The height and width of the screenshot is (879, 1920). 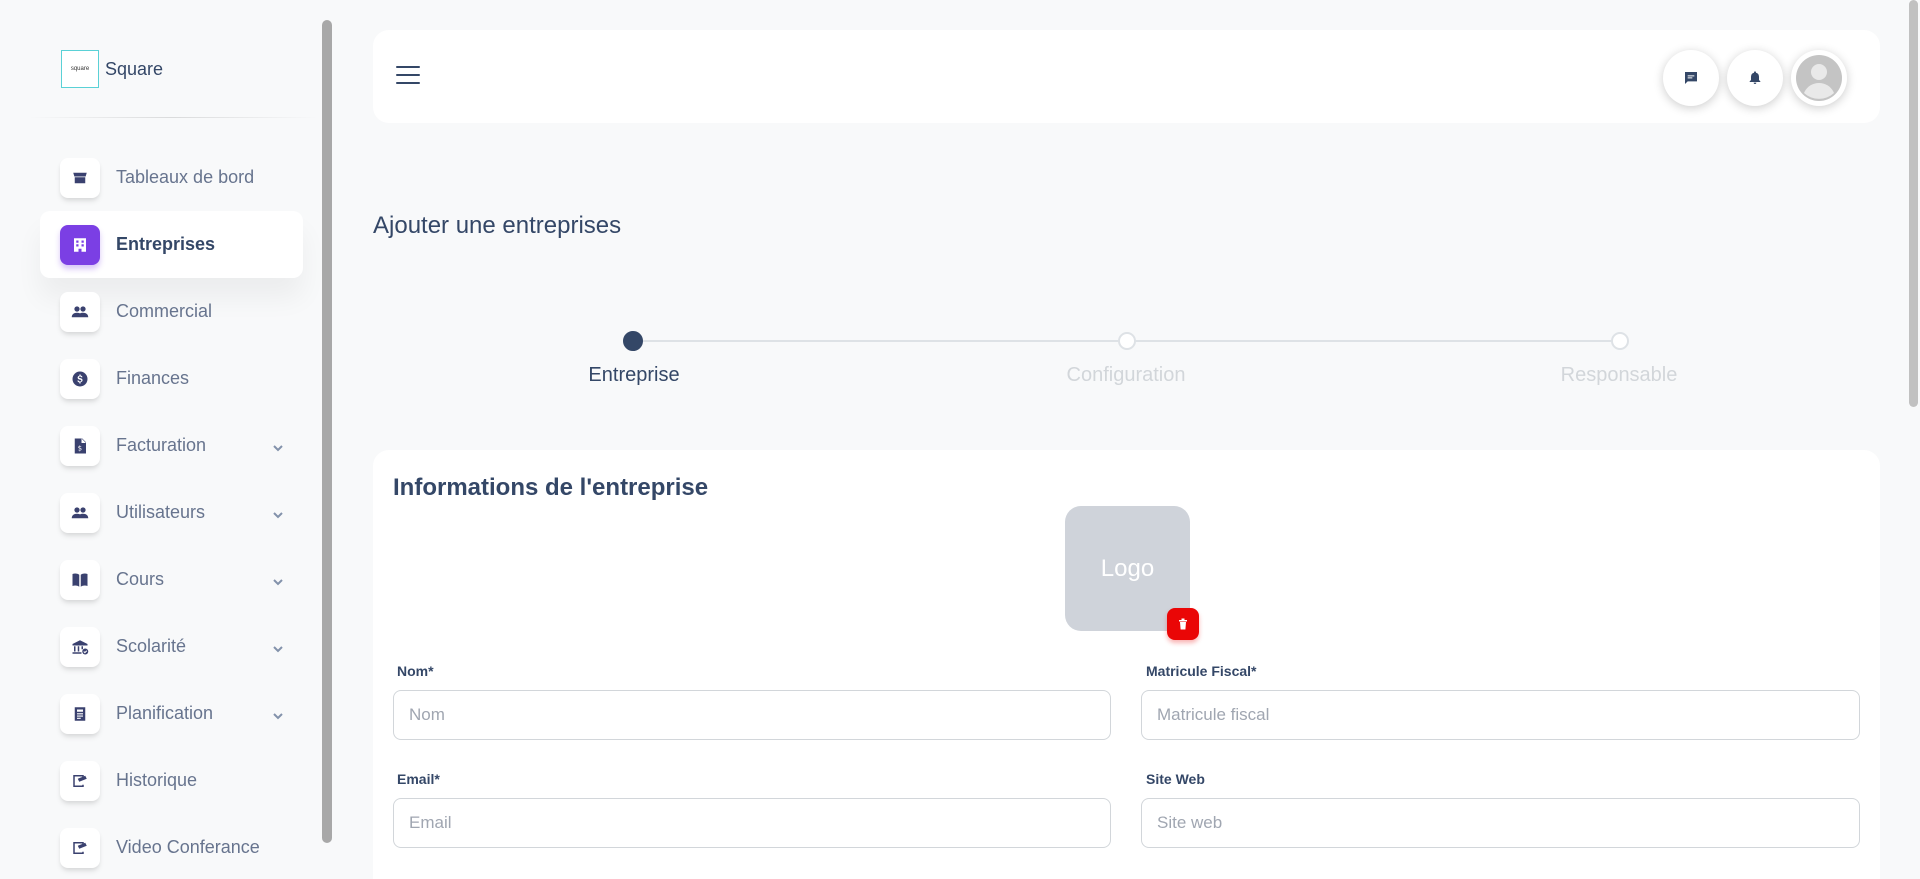 I want to click on sidebar-item-facturation: $ Facturation, so click(x=171, y=445).